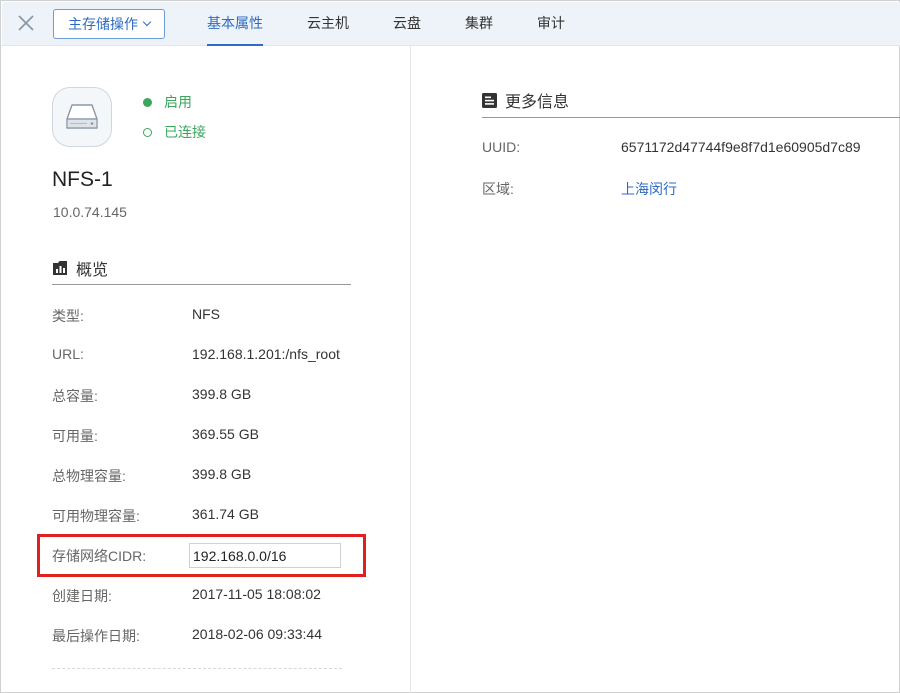  Describe the element at coordinates (498, 189) in the screenshot. I see `row-key: 区域:` at that location.